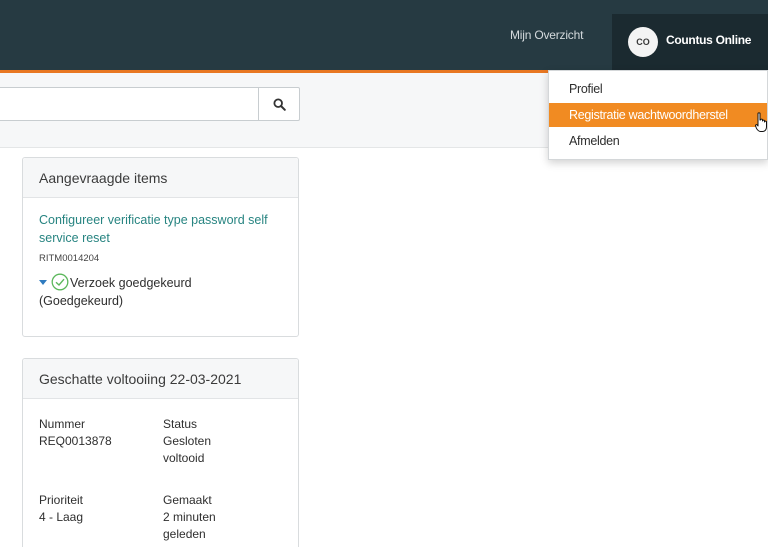 This screenshot has width=768, height=547. What do you see at coordinates (131, 283) in the screenshot?
I see `requested-item-status: Verzoek goedgekeurd` at bounding box center [131, 283].